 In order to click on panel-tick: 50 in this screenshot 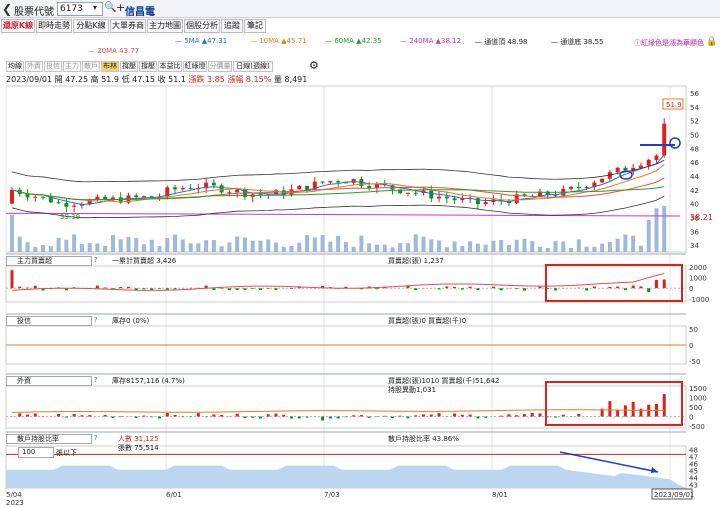, I will do `click(693, 330)`.